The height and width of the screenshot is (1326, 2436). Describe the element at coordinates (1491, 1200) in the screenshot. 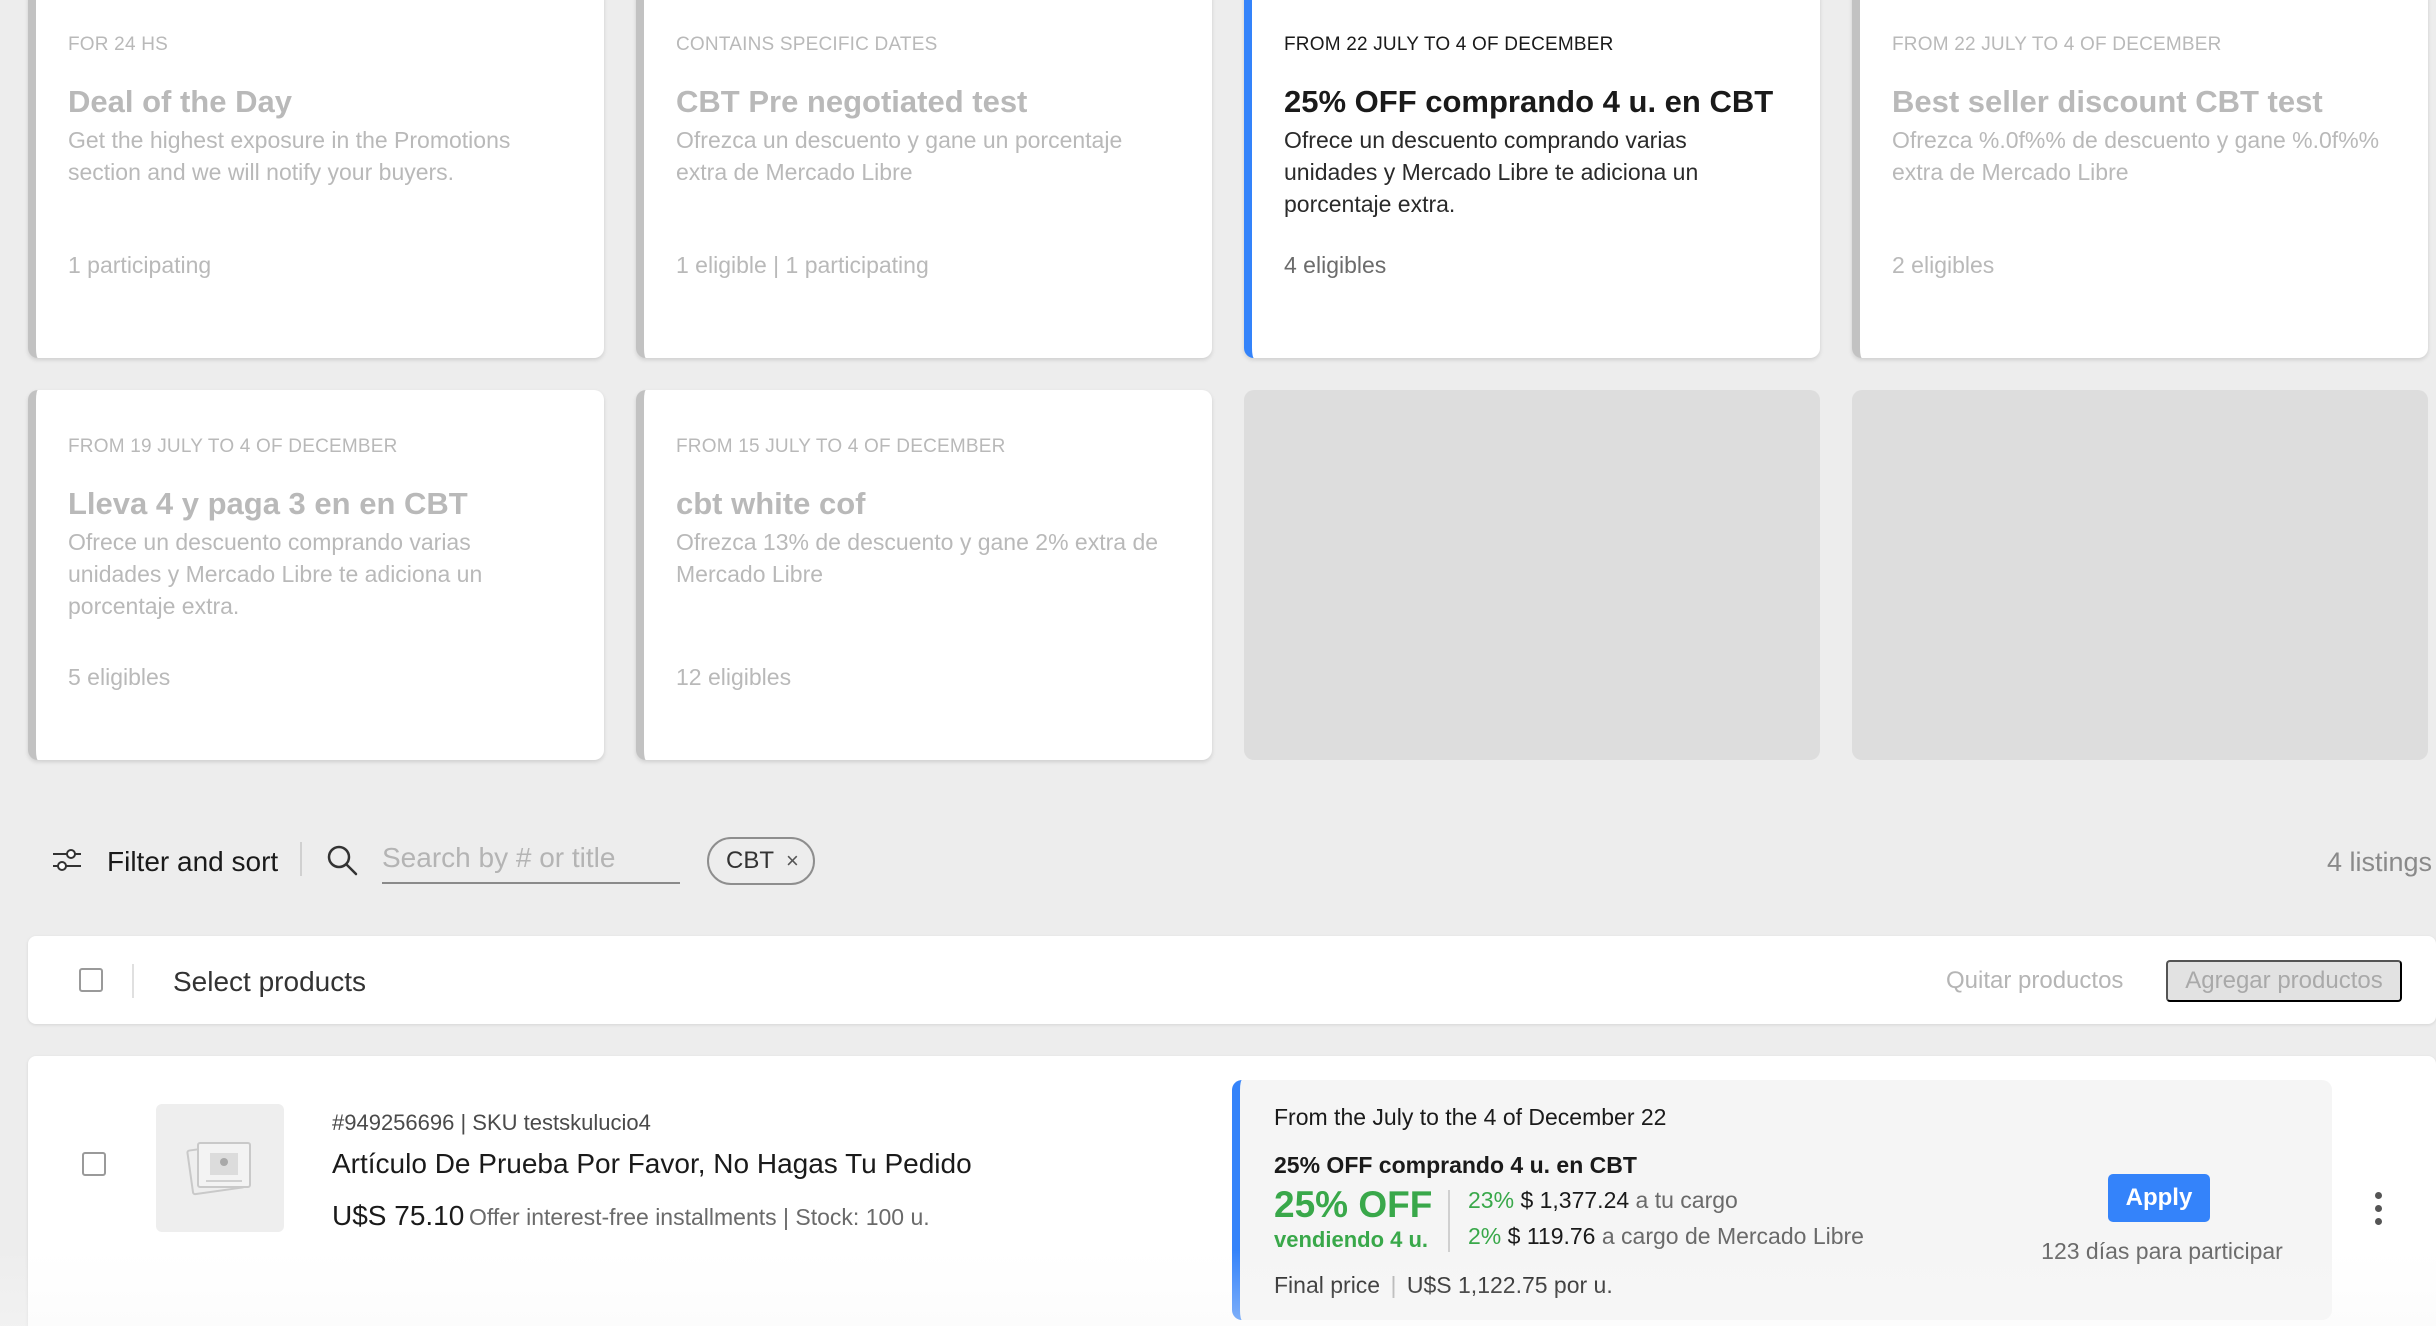

I see `seller-share-percent: 23%` at that location.